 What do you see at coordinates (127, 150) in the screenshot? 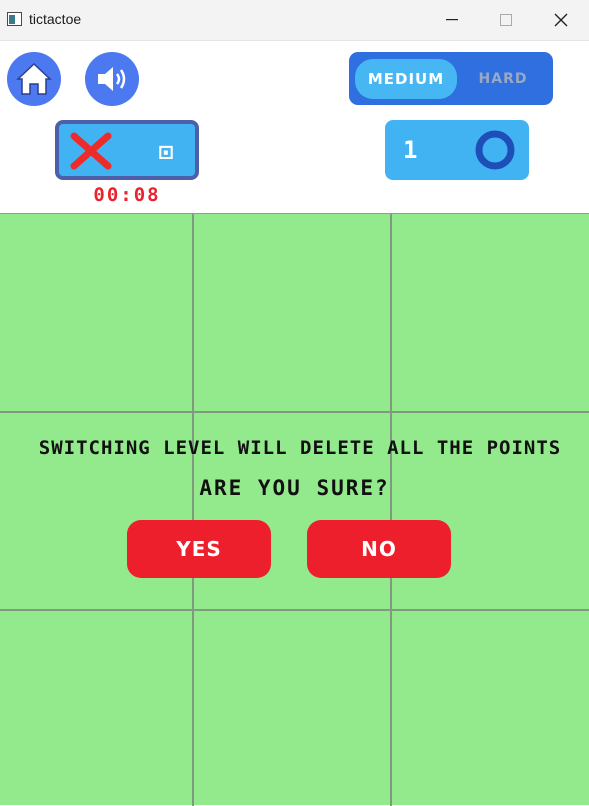
I see `player-x-card: ⊡` at bounding box center [127, 150].